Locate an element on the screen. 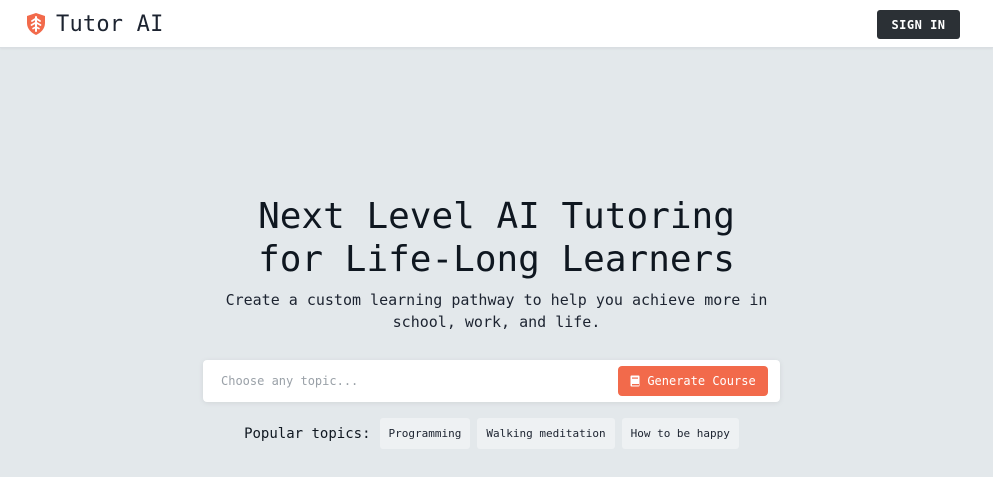 The width and height of the screenshot is (993, 477). brand: Tutor AI is located at coordinates (94, 24).